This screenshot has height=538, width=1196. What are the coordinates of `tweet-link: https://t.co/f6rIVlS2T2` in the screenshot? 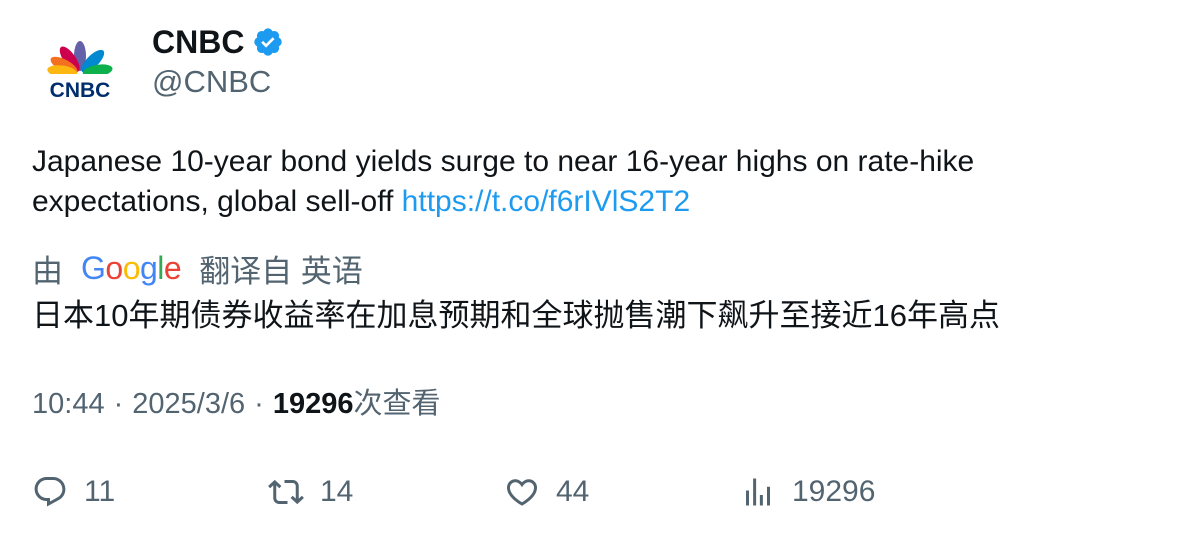 It's located at (546, 201).